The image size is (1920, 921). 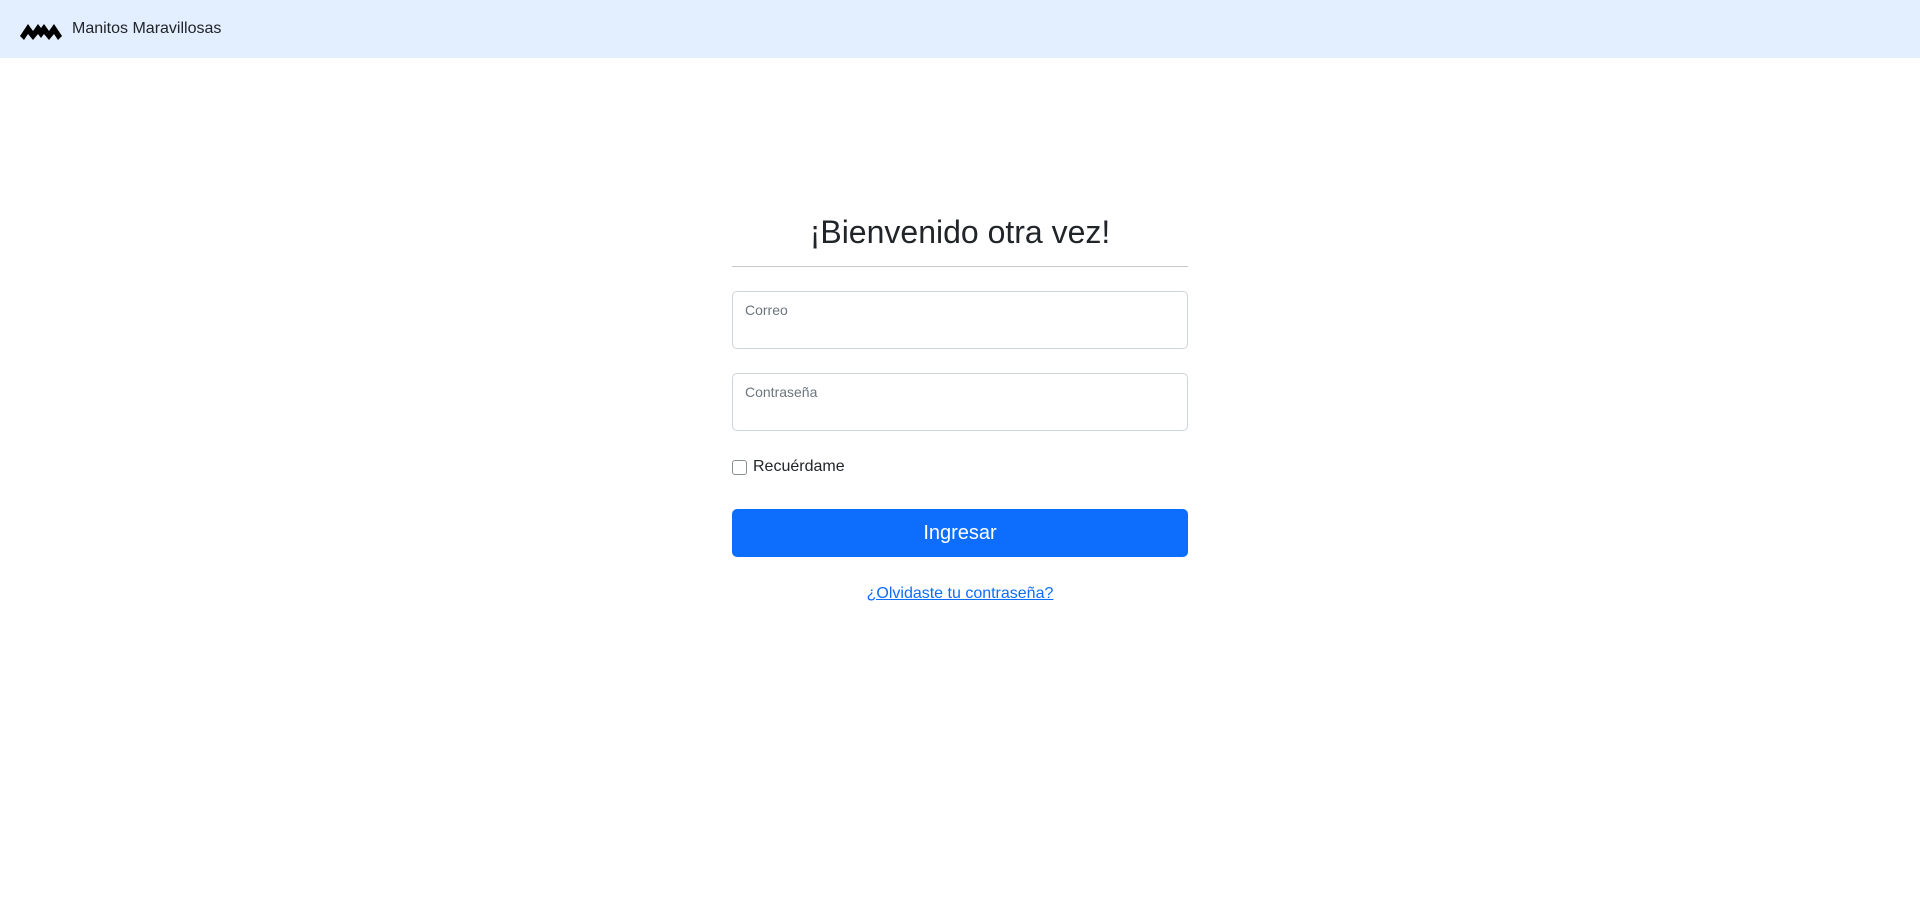 What do you see at coordinates (960, 413) in the screenshot?
I see `password-input` at bounding box center [960, 413].